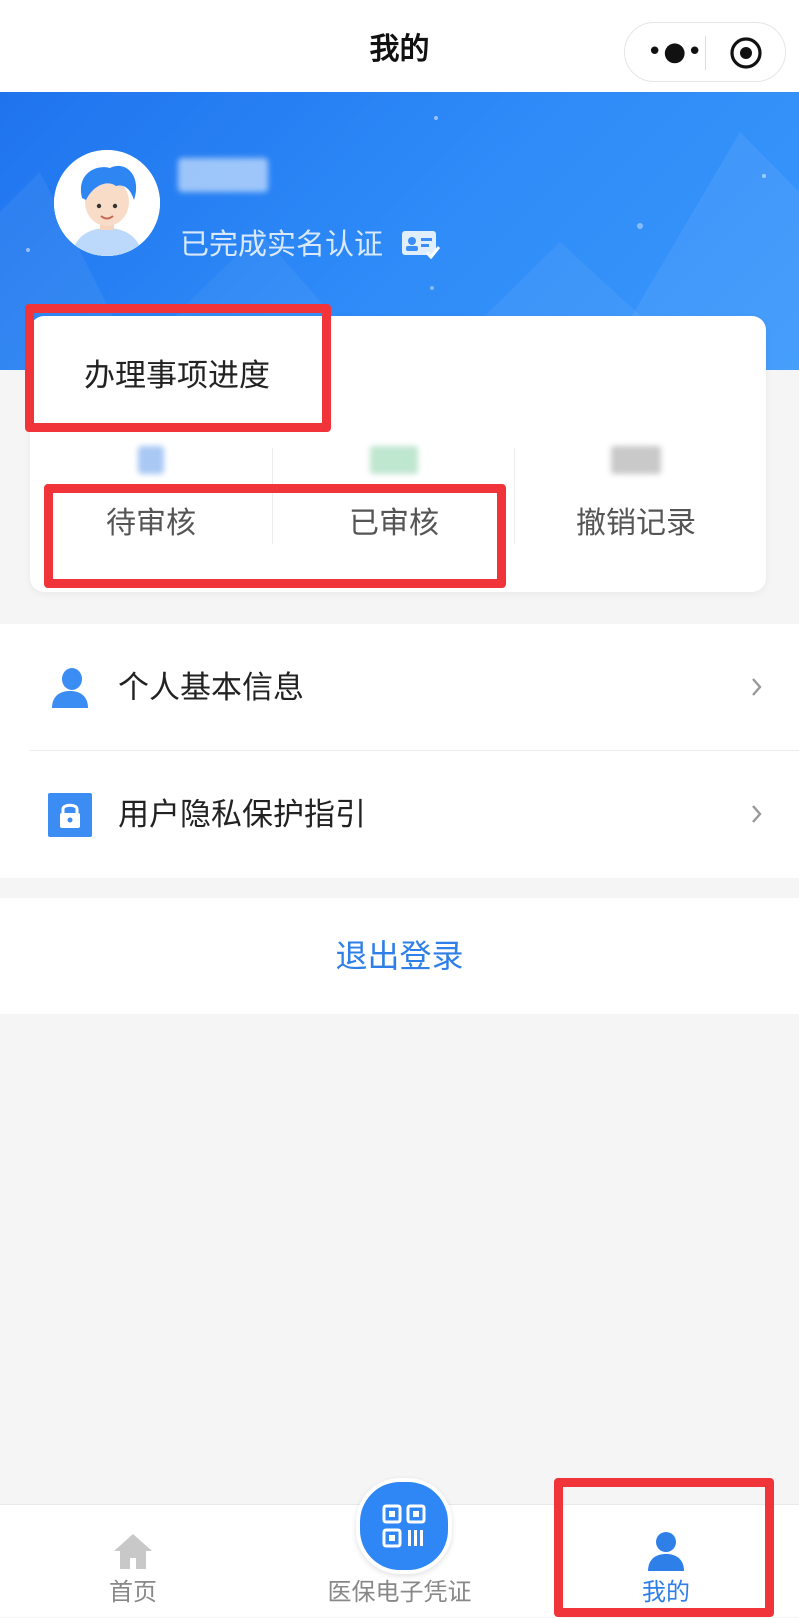 This screenshot has width=799, height=1618. What do you see at coordinates (421, 245) in the screenshot?
I see `id-card-icon` at bounding box center [421, 245].